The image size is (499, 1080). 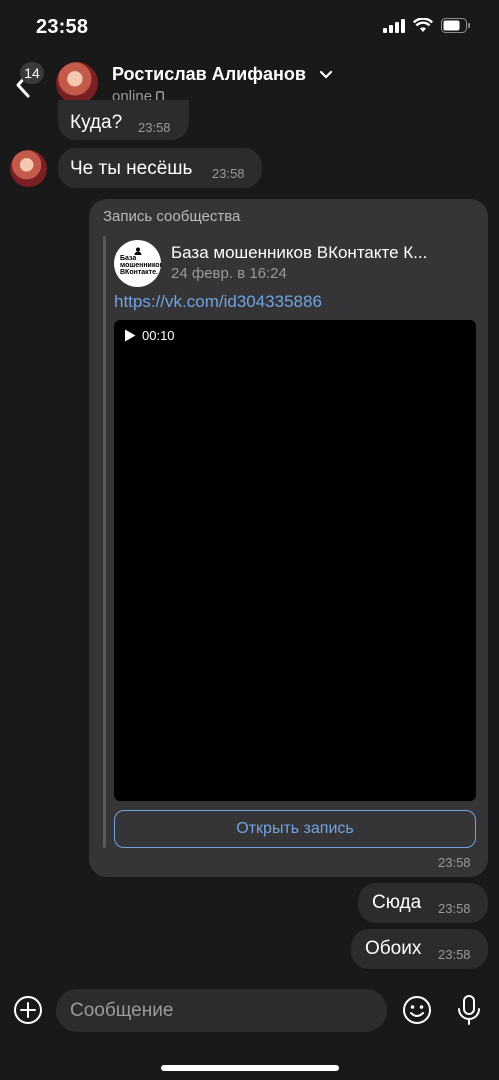 I want to click on emoji-button, so click(x=417, y=1010).